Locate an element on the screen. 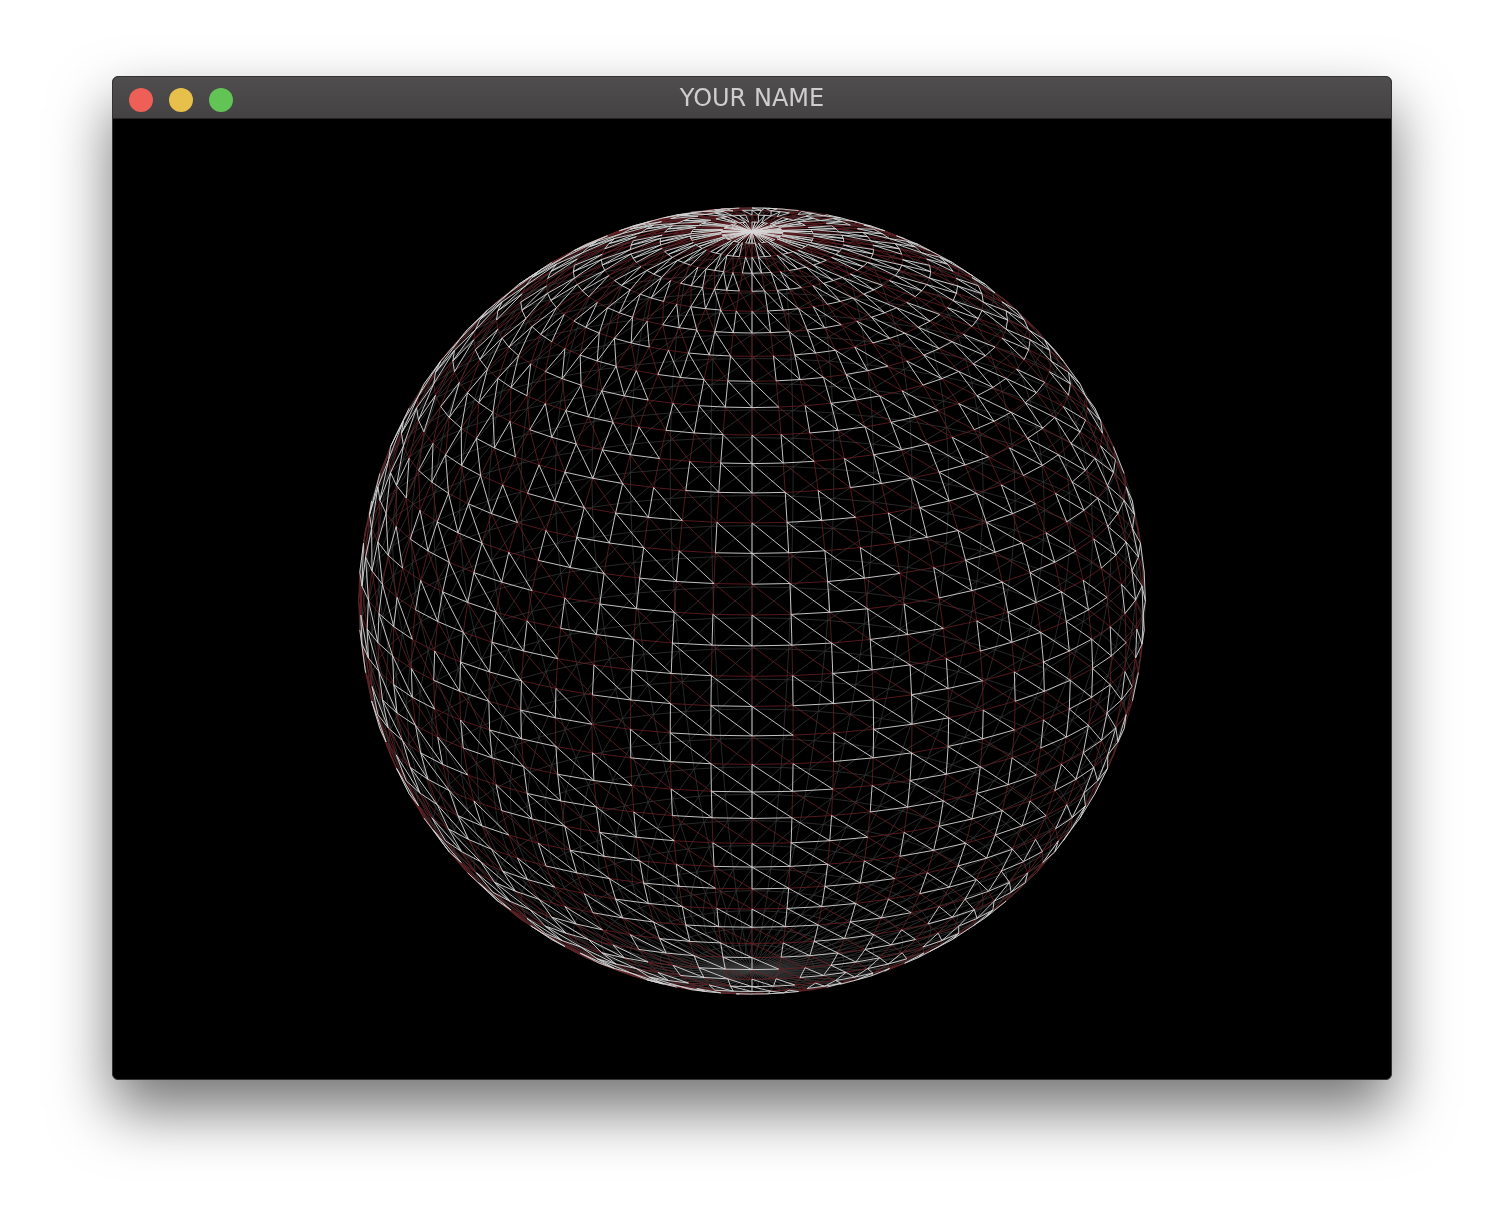 The image size is (1504, 1228). minimize-button is located at coordinates (181, 100).